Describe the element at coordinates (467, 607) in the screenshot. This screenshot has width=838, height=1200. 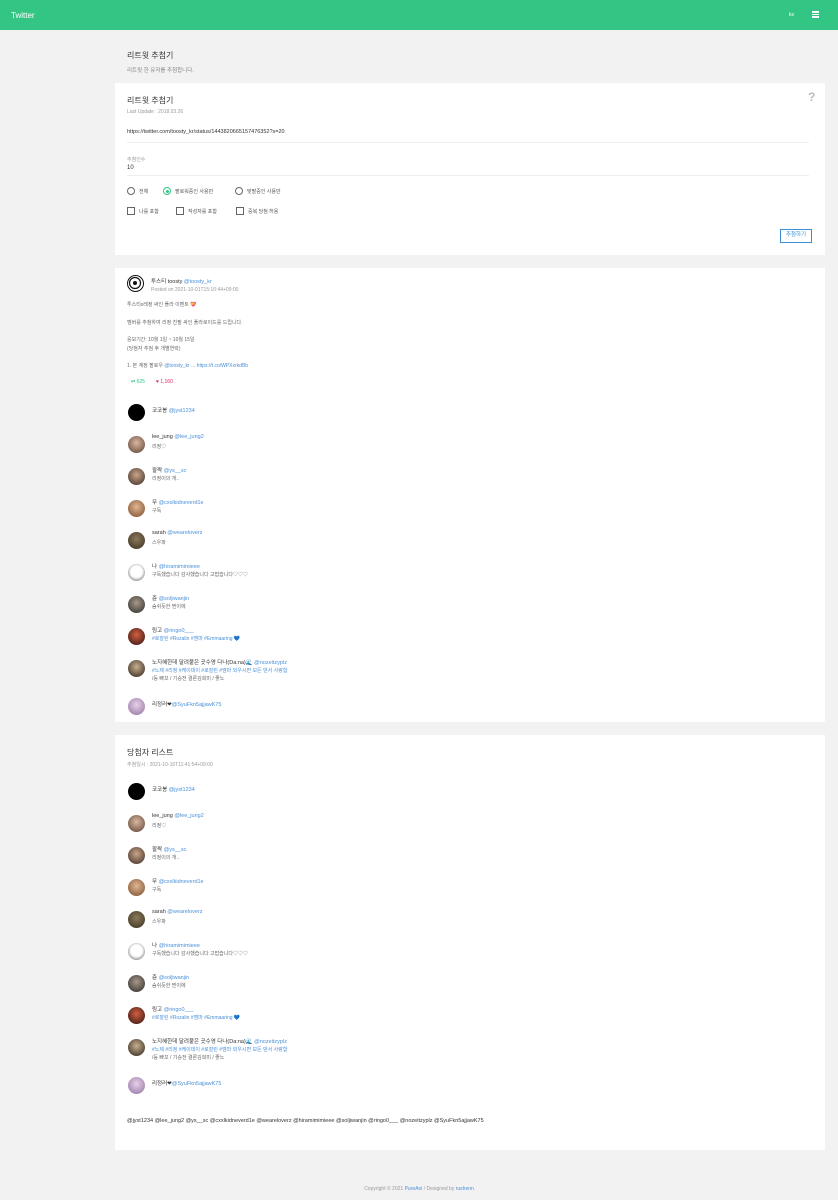
I see `retweeter-item: 쥰 @soljiwanjin 숨쉬듯한 찐이에` at that location.